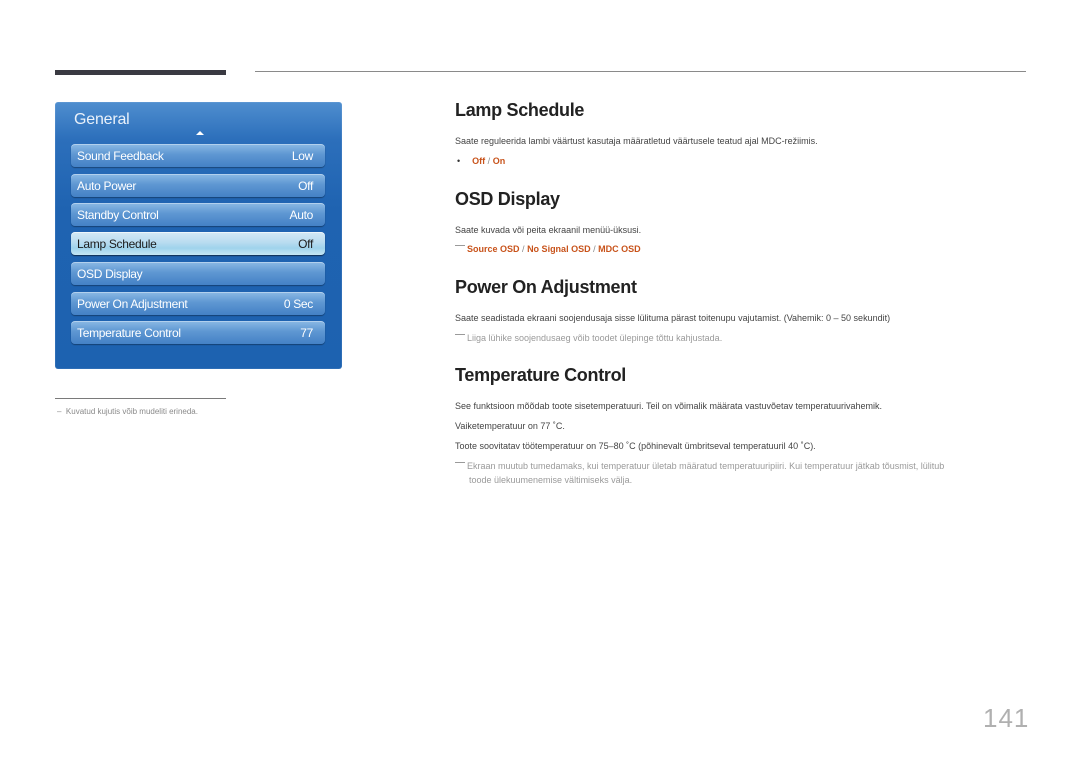  I want to click on osd-item-standby-control: Standby Control Auto, so click(198, 214).